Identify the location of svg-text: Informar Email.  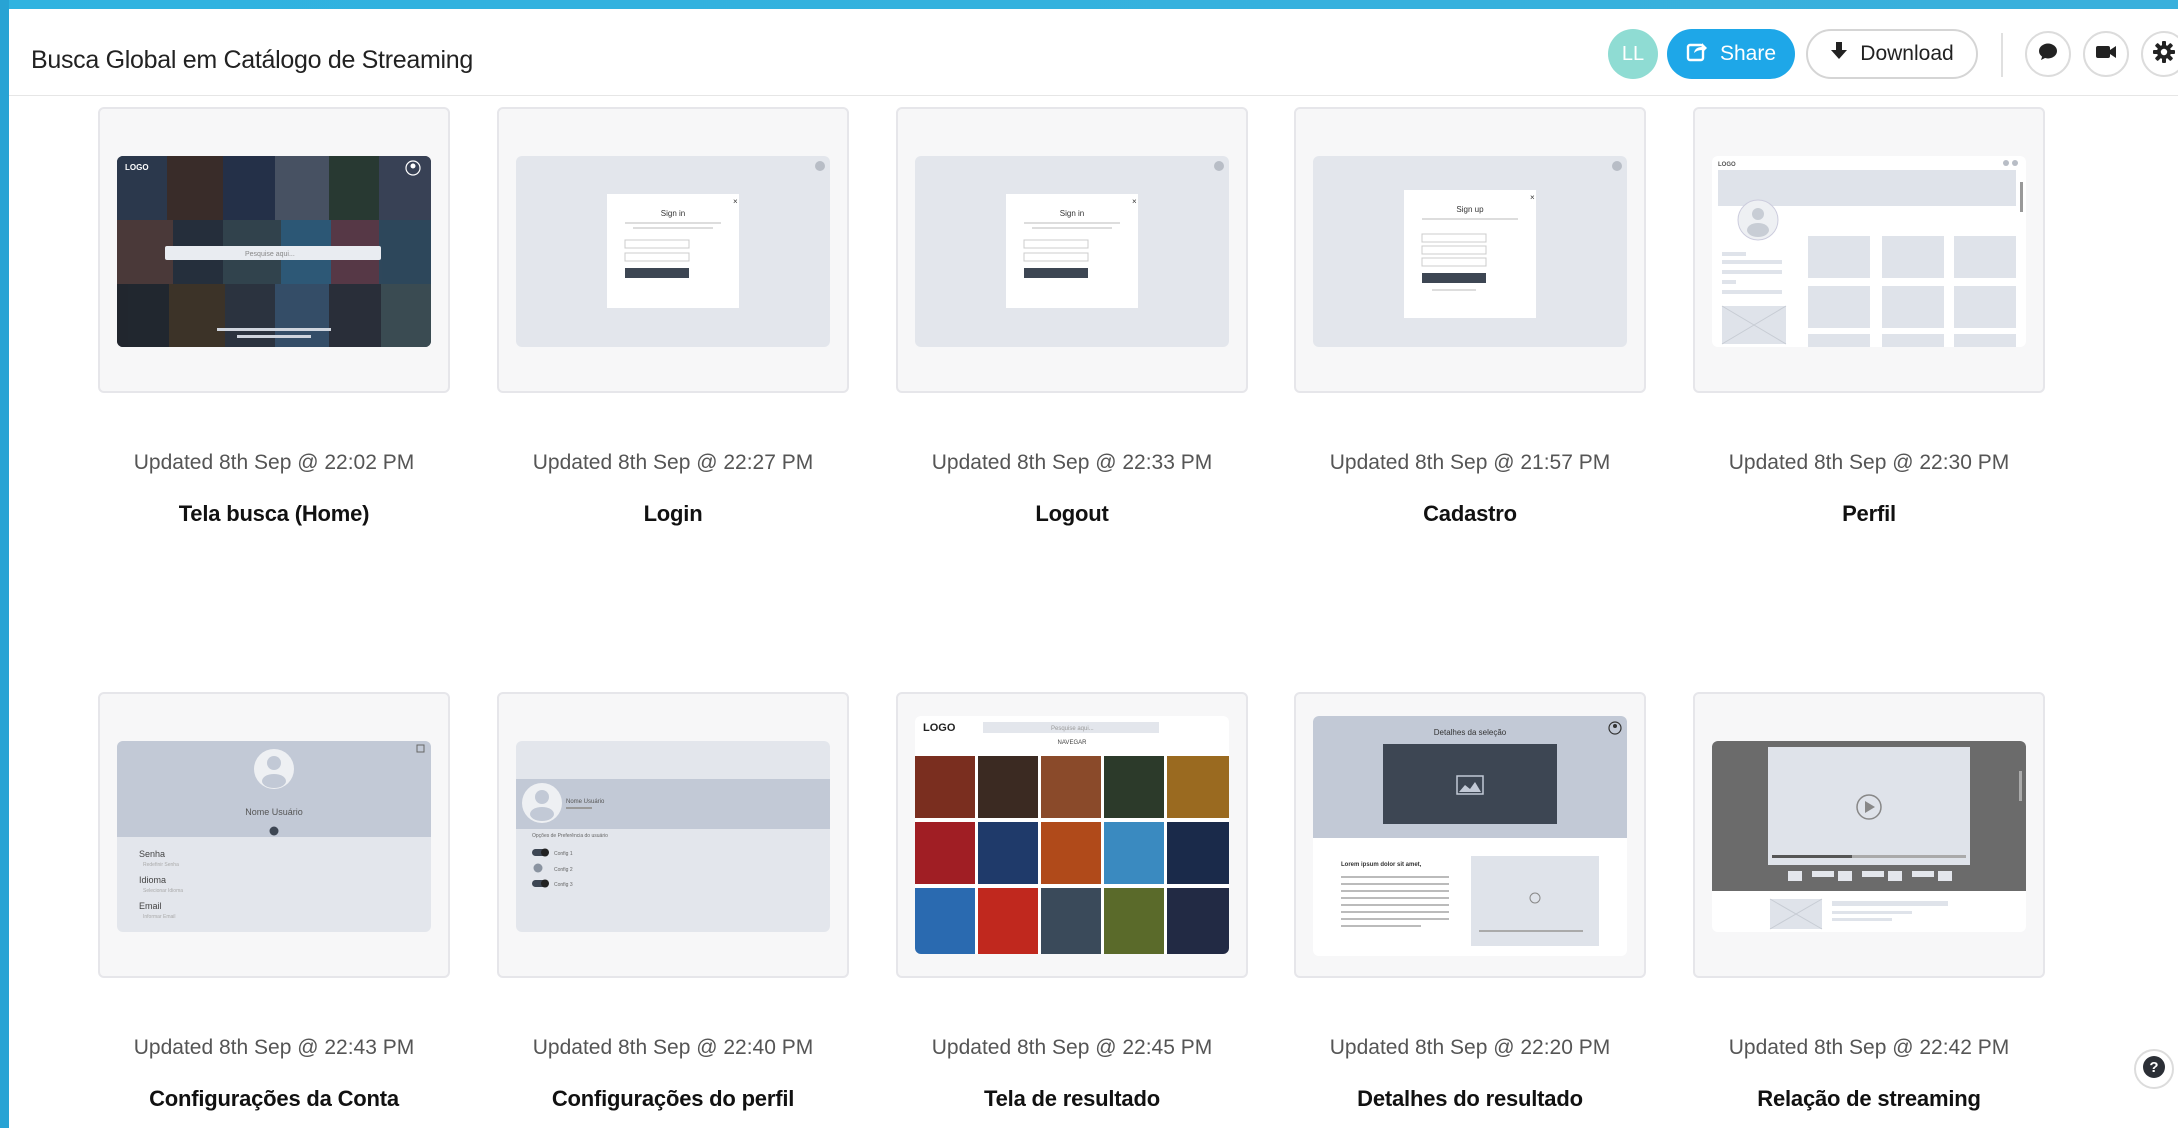
(159, 917).